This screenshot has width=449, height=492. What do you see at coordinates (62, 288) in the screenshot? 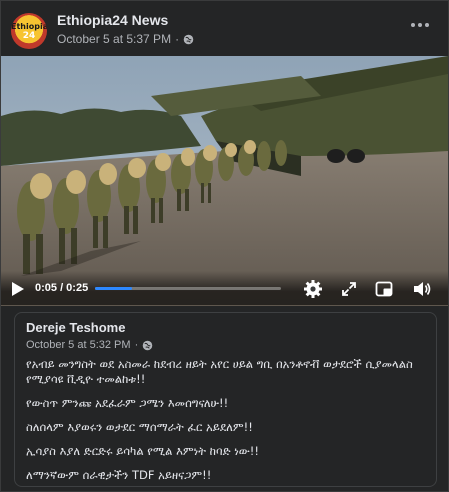
I see `video-time: 0:05 / 0:25` at bounding box center [62, 288].